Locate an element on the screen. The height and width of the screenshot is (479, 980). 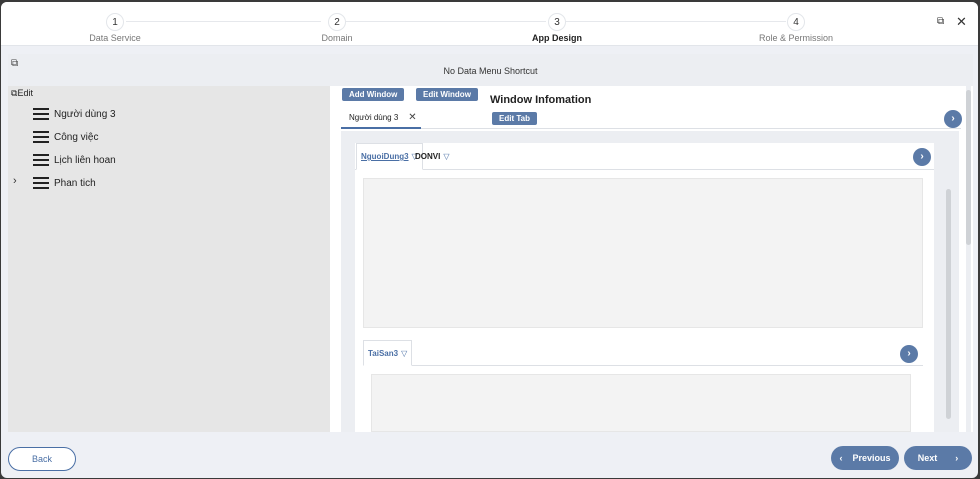
nested-tab-label: TaiSan3 is located at coordinates (383, 353).